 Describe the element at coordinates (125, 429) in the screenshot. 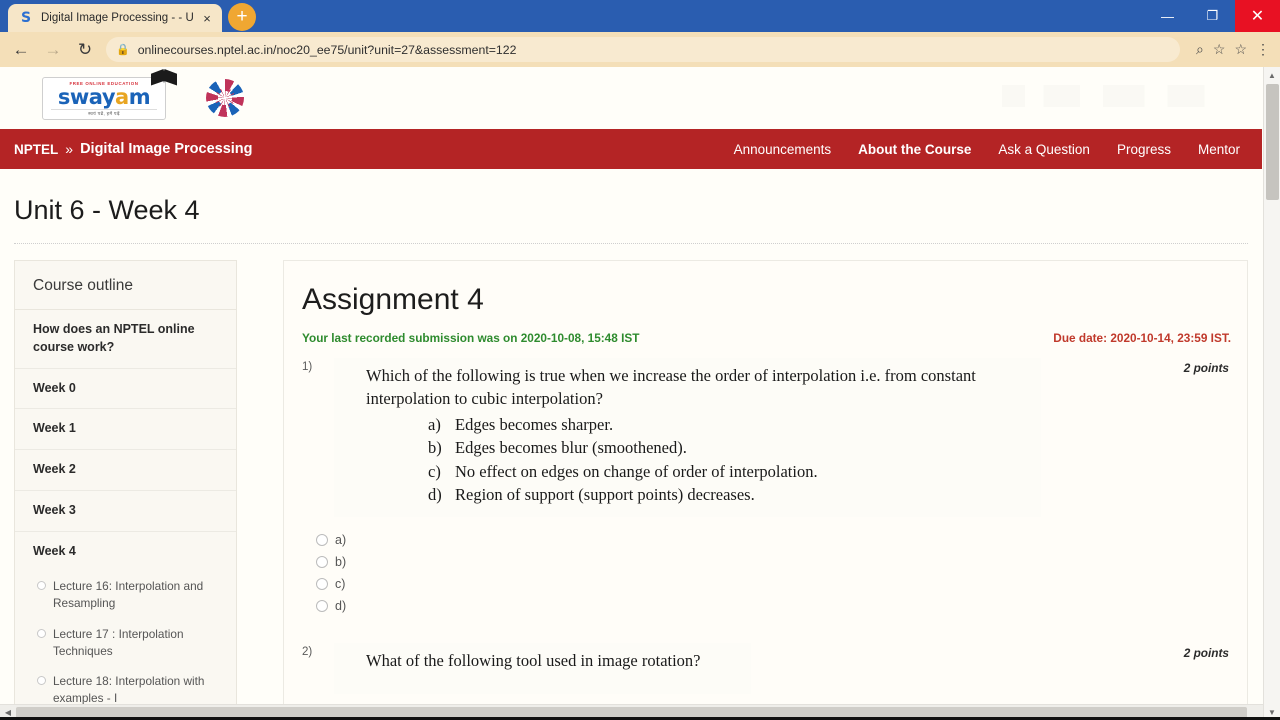

I see `sidebar-item-week-1: Week 1` at that location.